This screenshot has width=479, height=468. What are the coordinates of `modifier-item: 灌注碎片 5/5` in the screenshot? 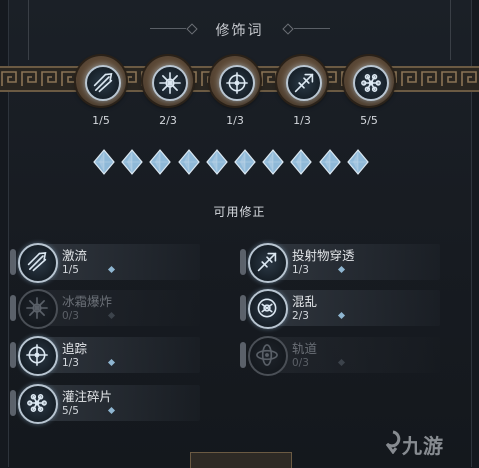 It's located at (105, 403).